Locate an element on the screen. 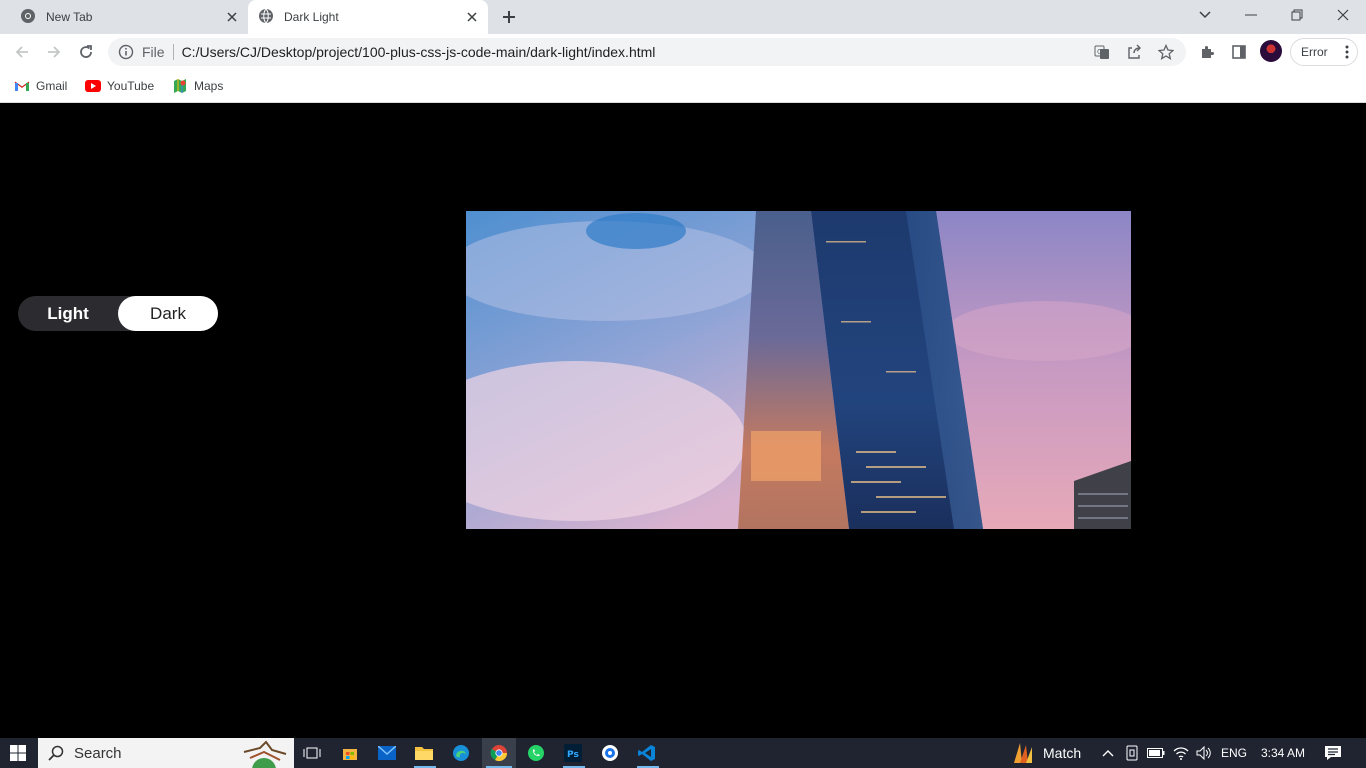 This screenshot has height=768, width=1366. translate-icon: G is located at coordinates (1102, 52).